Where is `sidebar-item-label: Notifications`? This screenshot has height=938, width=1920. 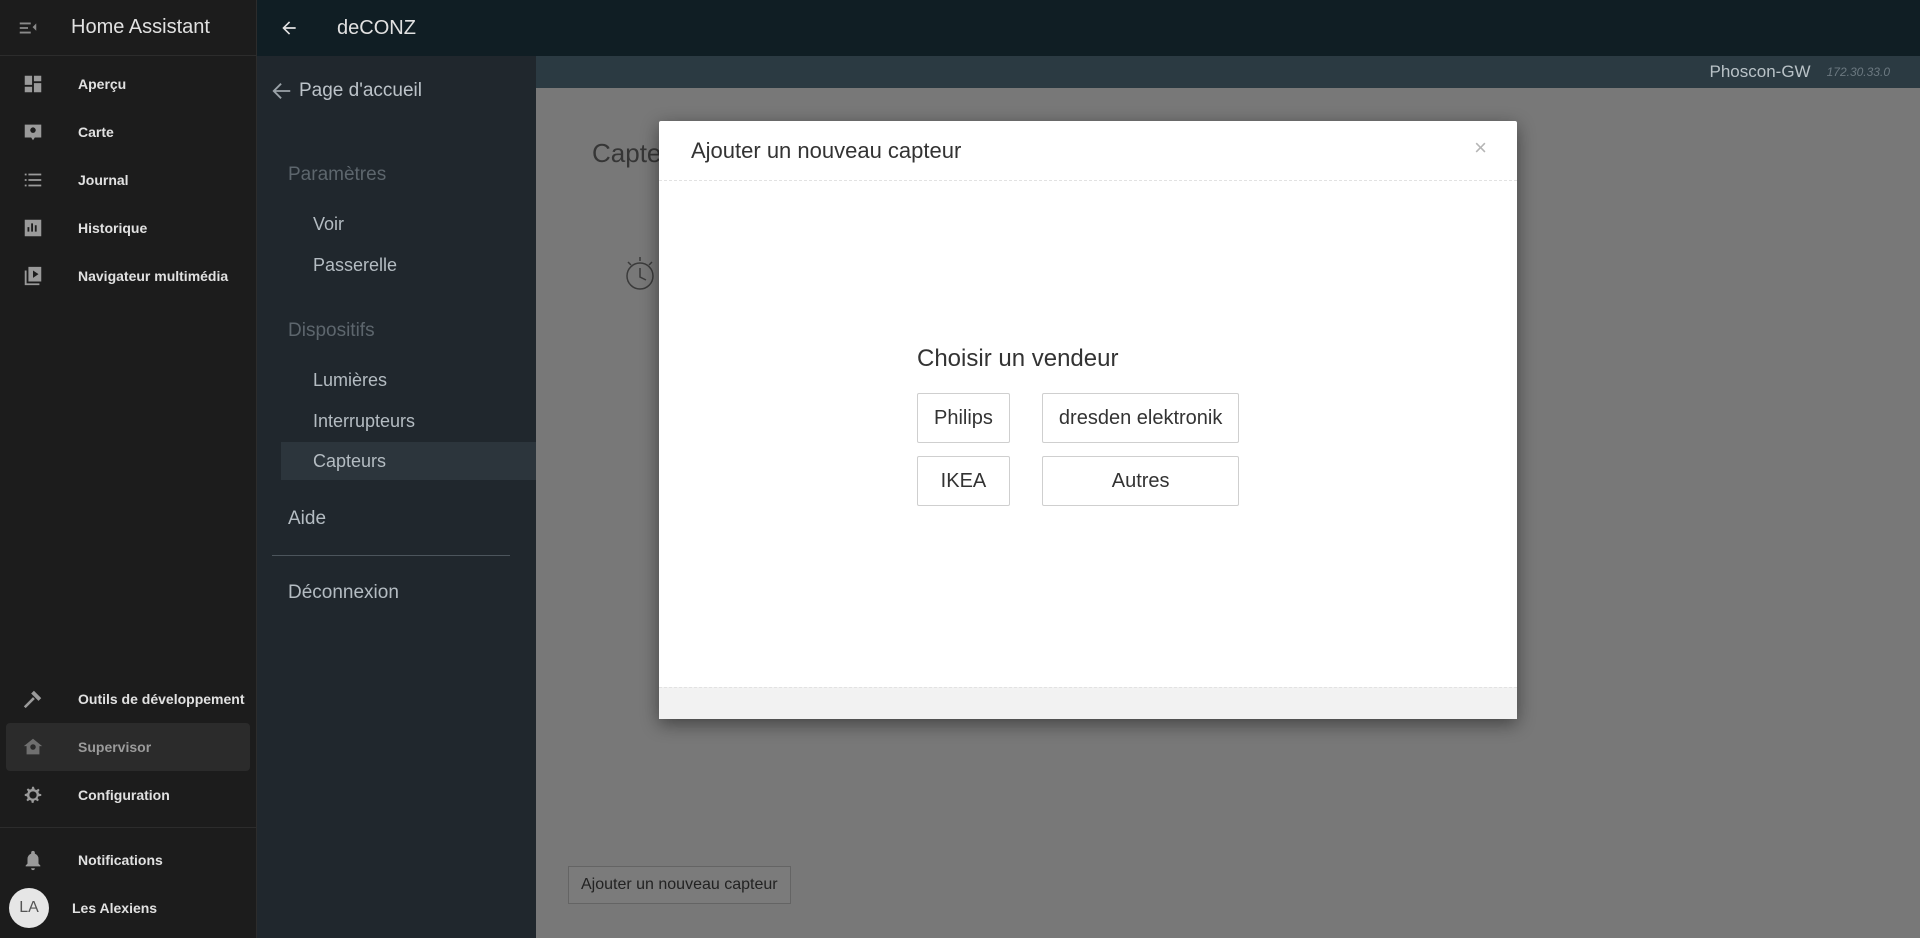
sidebar-item-label: Notifications is located at coordinates (120, 860).